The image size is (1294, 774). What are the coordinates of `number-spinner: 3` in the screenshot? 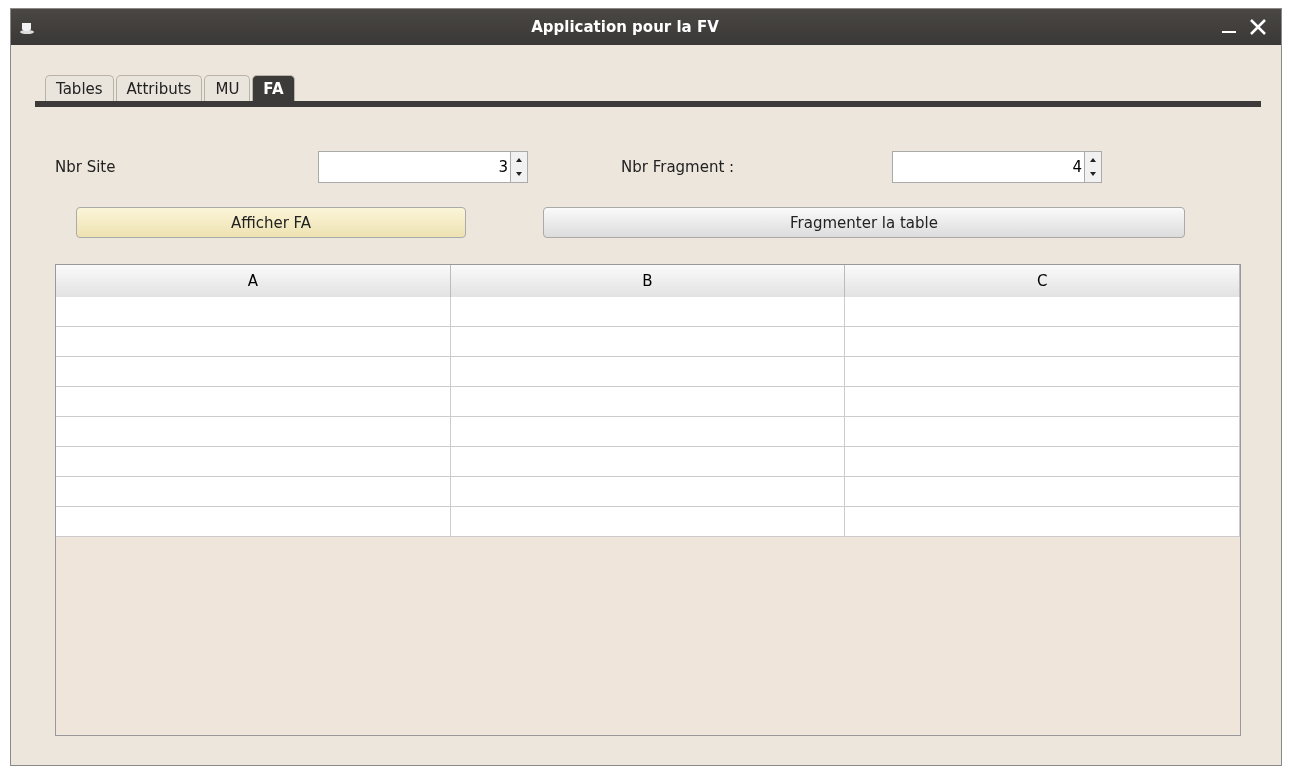 It's located at (423, 167).